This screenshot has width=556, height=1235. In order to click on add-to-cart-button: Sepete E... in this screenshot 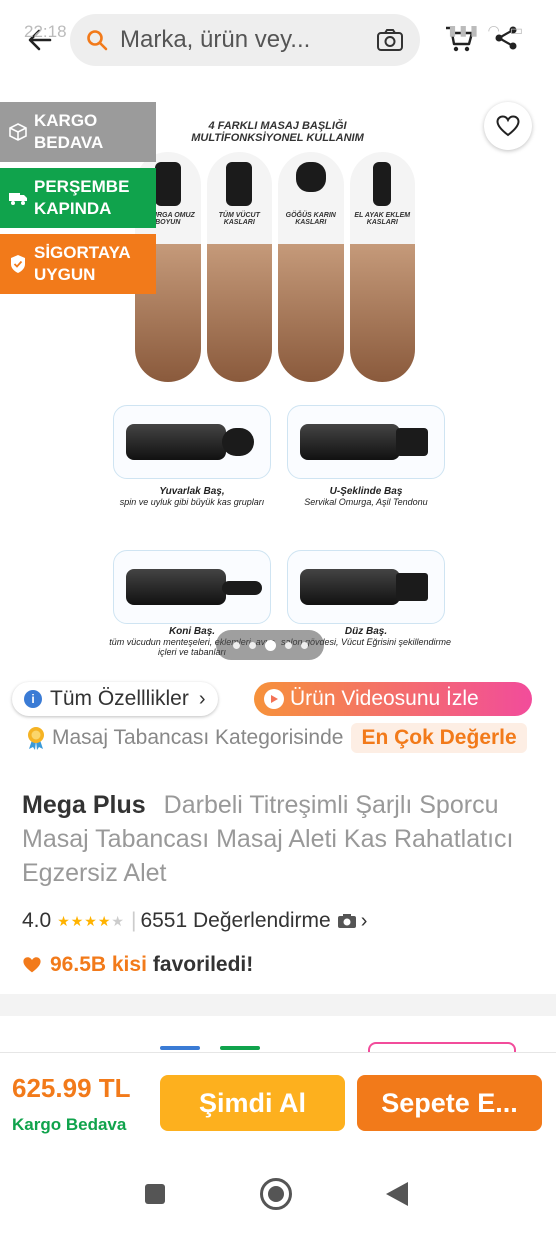, I will do `click(449, 1103)`.